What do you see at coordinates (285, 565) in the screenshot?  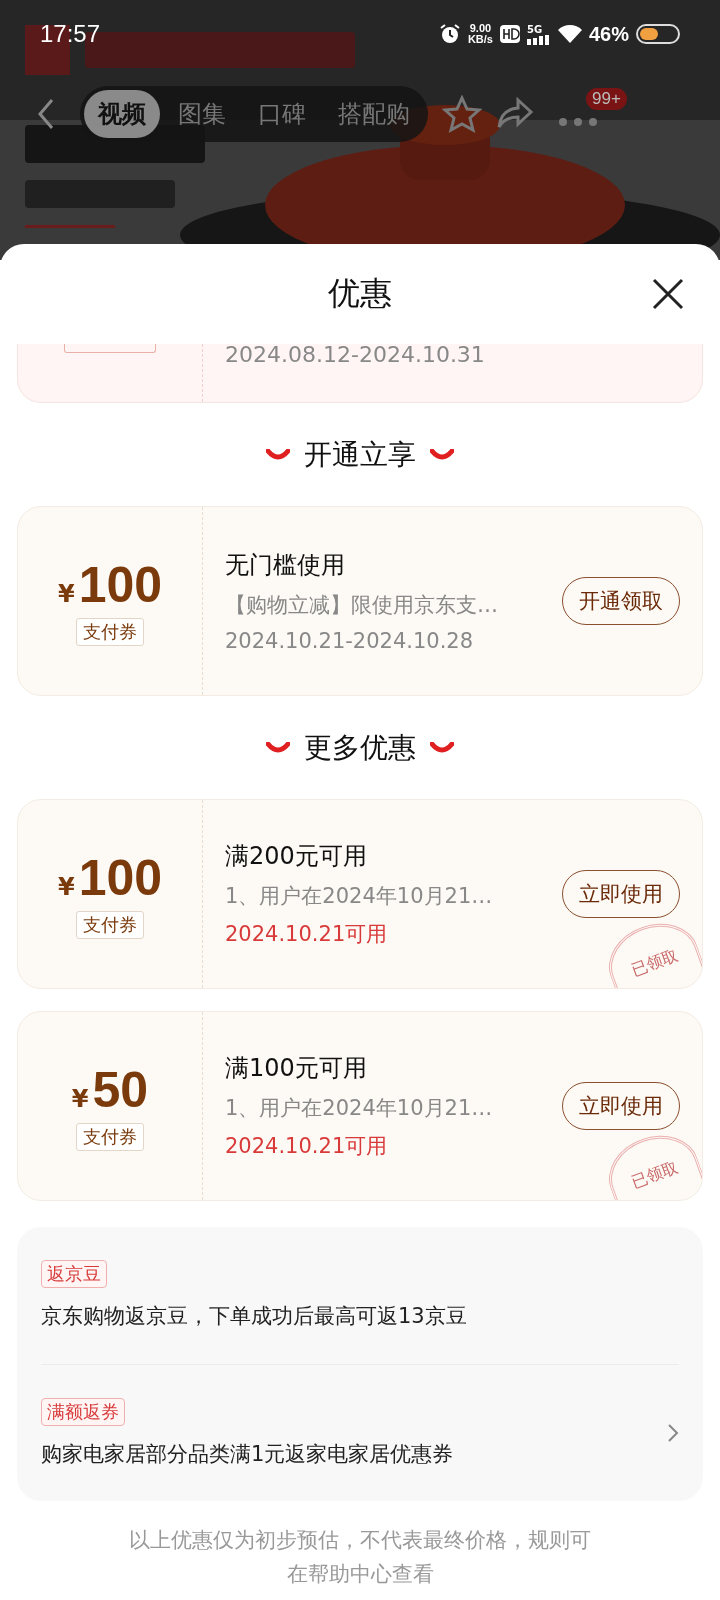 I see `coupon-title: 无门槛使用` at bounding box center [285, 565].